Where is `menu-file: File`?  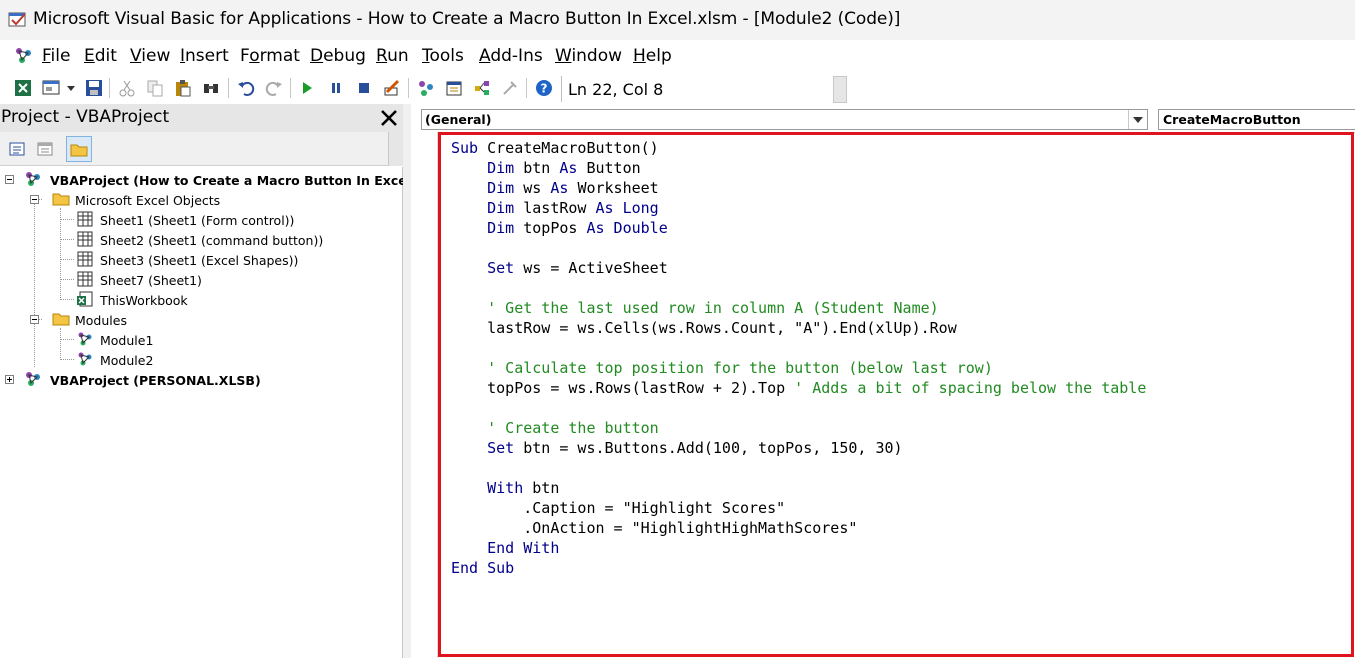 menu-file: File is located at coordinates (56, 56).